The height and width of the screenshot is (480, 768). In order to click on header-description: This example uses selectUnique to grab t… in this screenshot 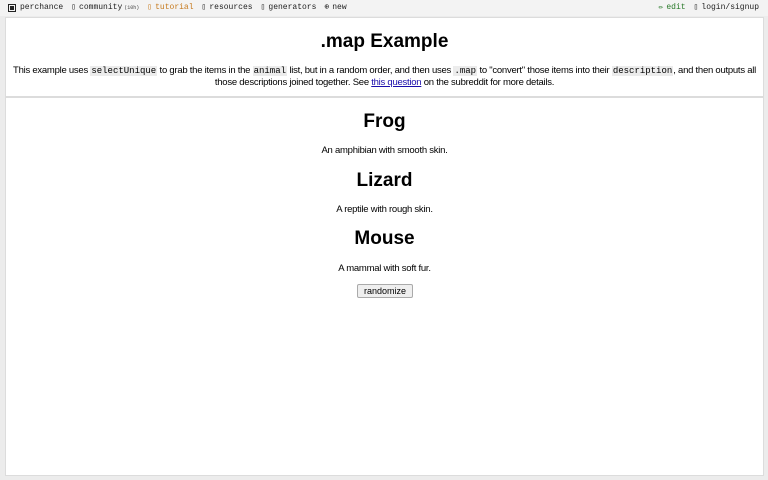, I will do `click(384, 77)`.